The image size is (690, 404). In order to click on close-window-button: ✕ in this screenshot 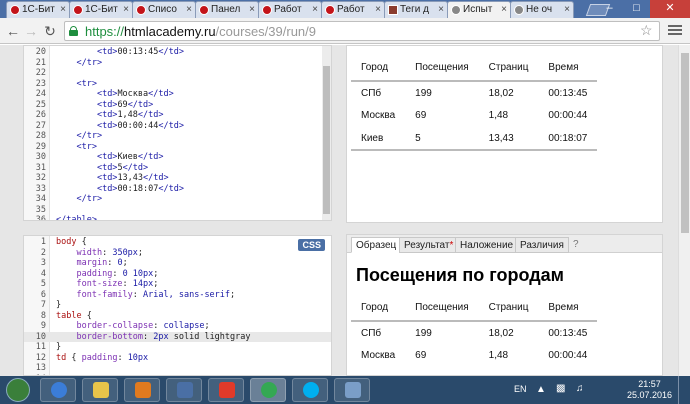, I will do `click(670, 9)`.